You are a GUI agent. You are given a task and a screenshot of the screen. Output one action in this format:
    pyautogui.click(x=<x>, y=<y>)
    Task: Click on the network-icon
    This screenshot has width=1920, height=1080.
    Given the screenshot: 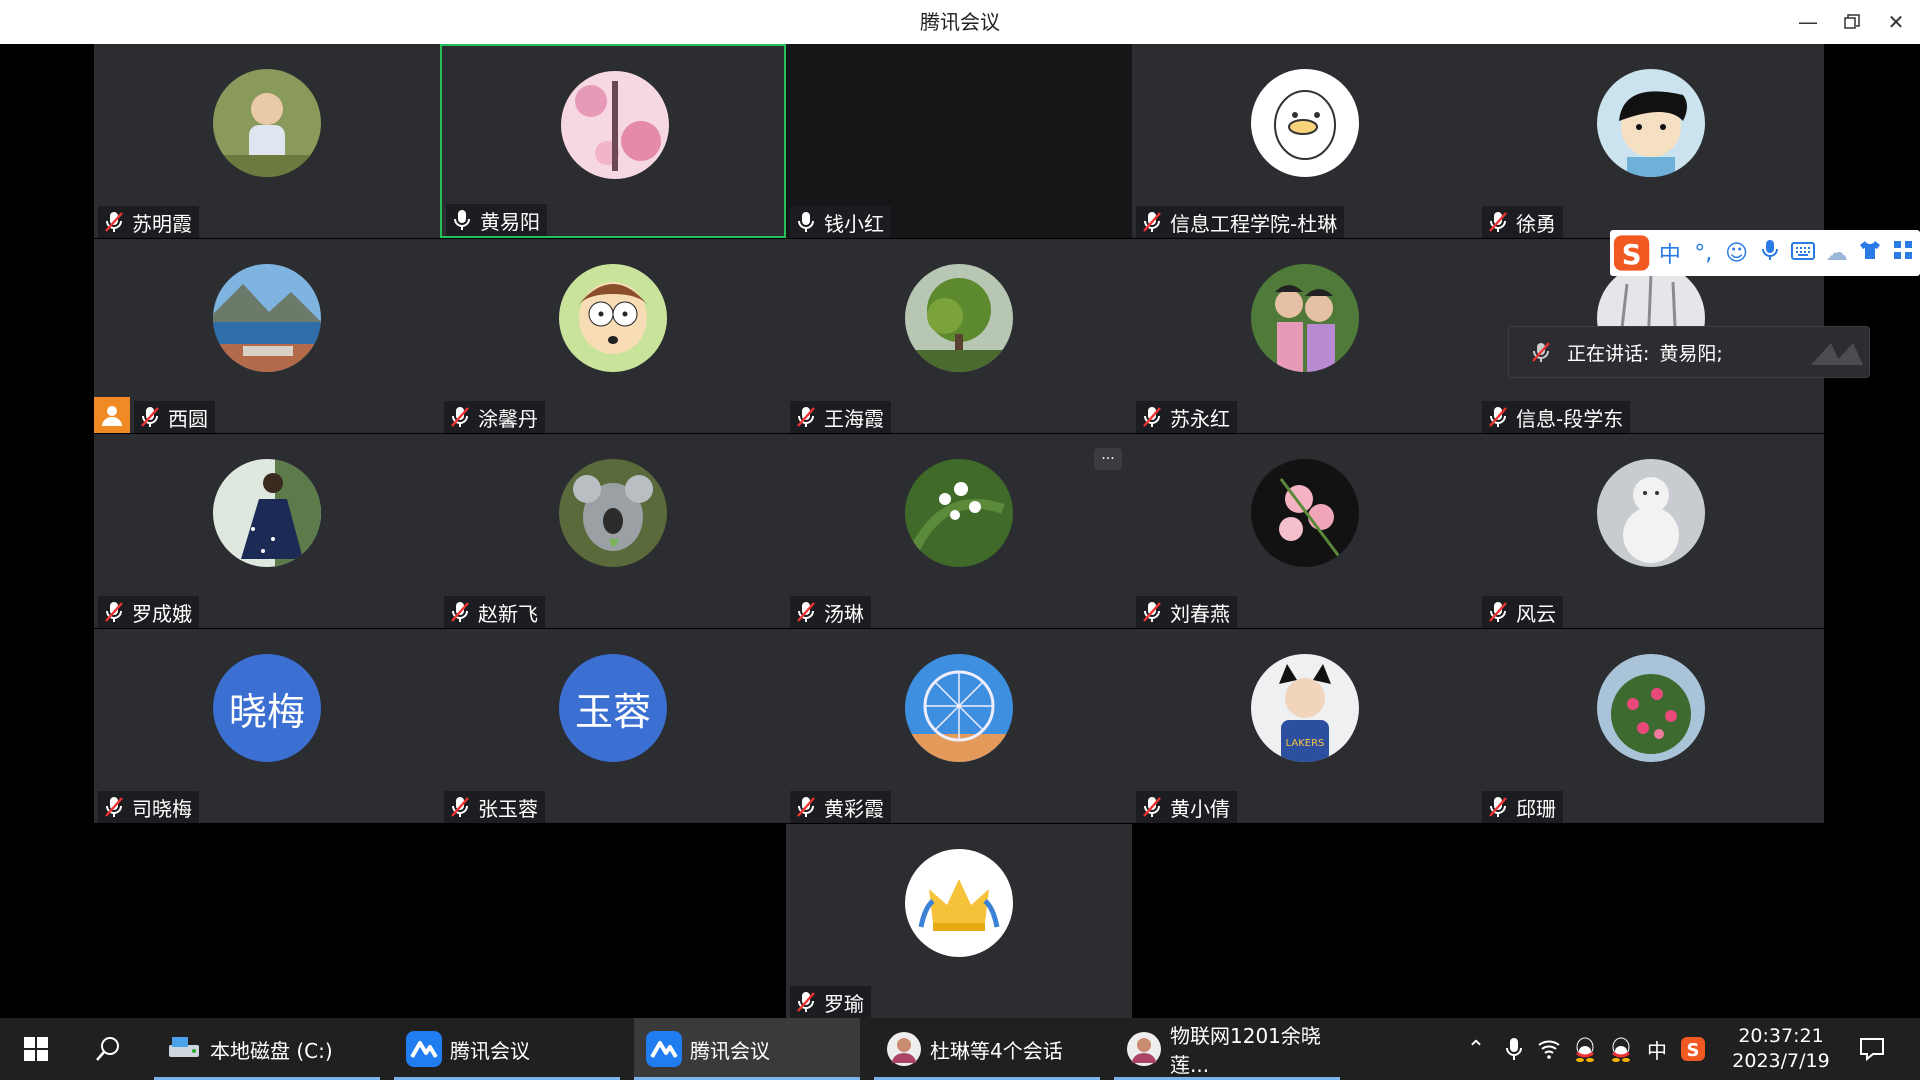 What is the action you would take?
    pyautogui.click(x=1549, y=1049)
    